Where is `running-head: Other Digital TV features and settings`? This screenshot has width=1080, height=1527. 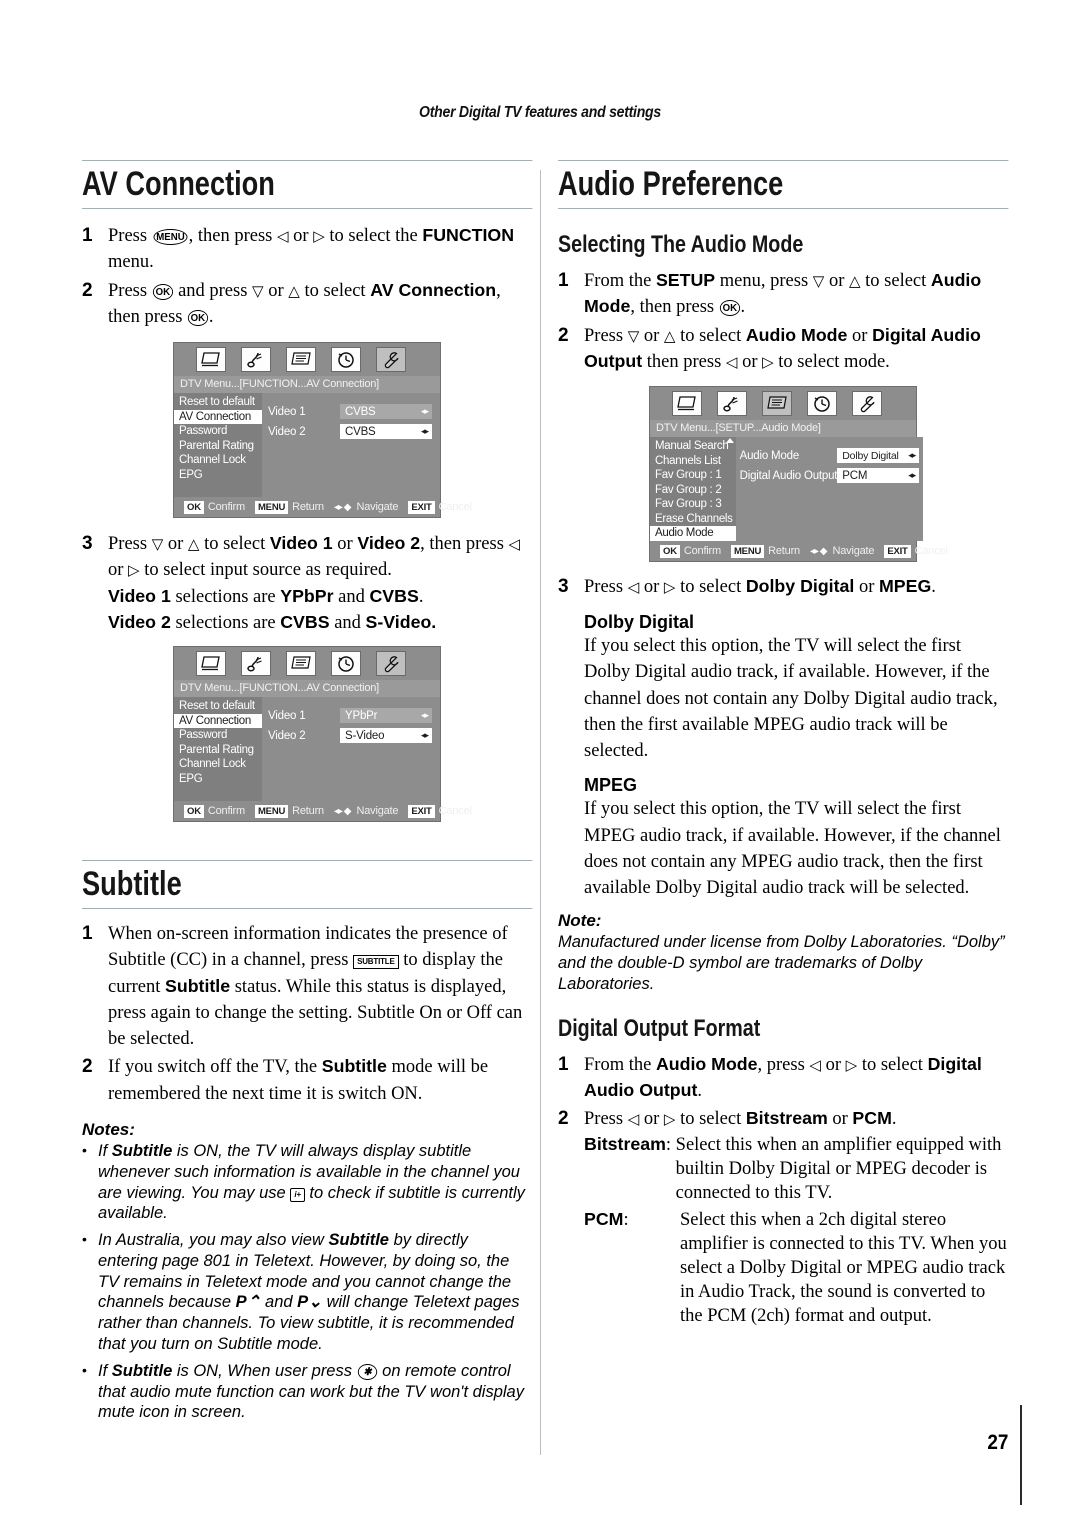 running-head: Other Digital TV features and settings is located at coordinates (540, 112).